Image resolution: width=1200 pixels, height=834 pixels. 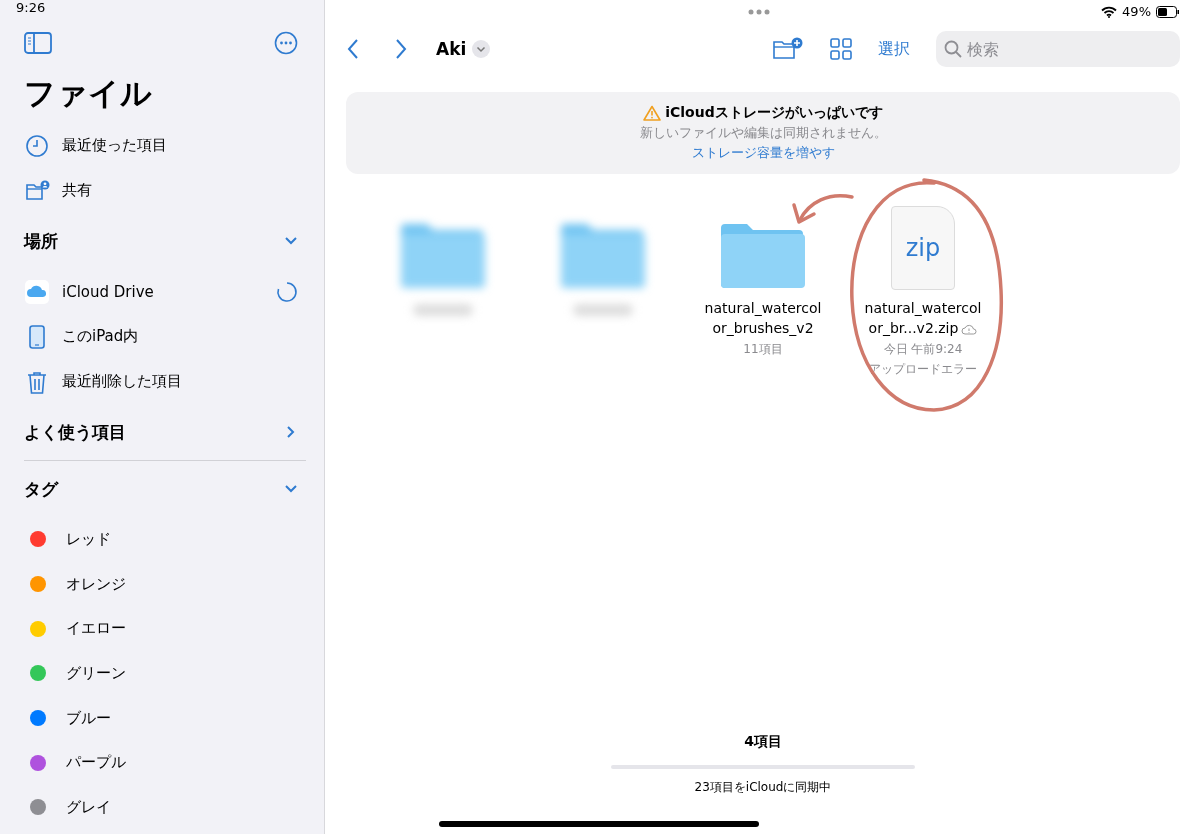 What do you see at coordinates (353, 49) in the screenshot?
I see `back-chevron-icon` at bounding box center [353, 49].